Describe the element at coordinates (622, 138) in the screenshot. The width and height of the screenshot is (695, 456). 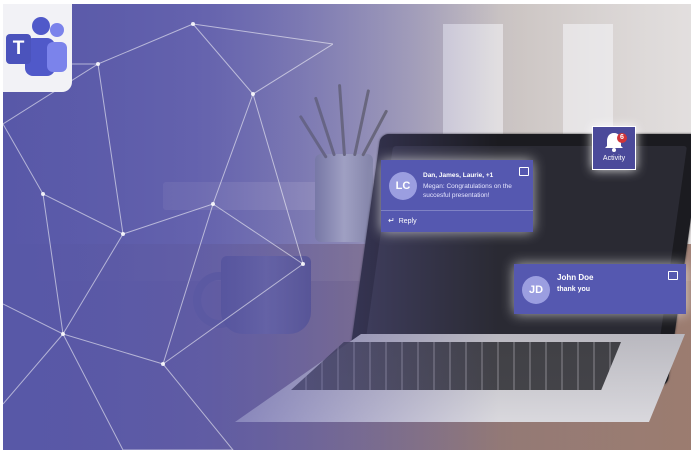
I see `activity-count-badge: 6` at that location.